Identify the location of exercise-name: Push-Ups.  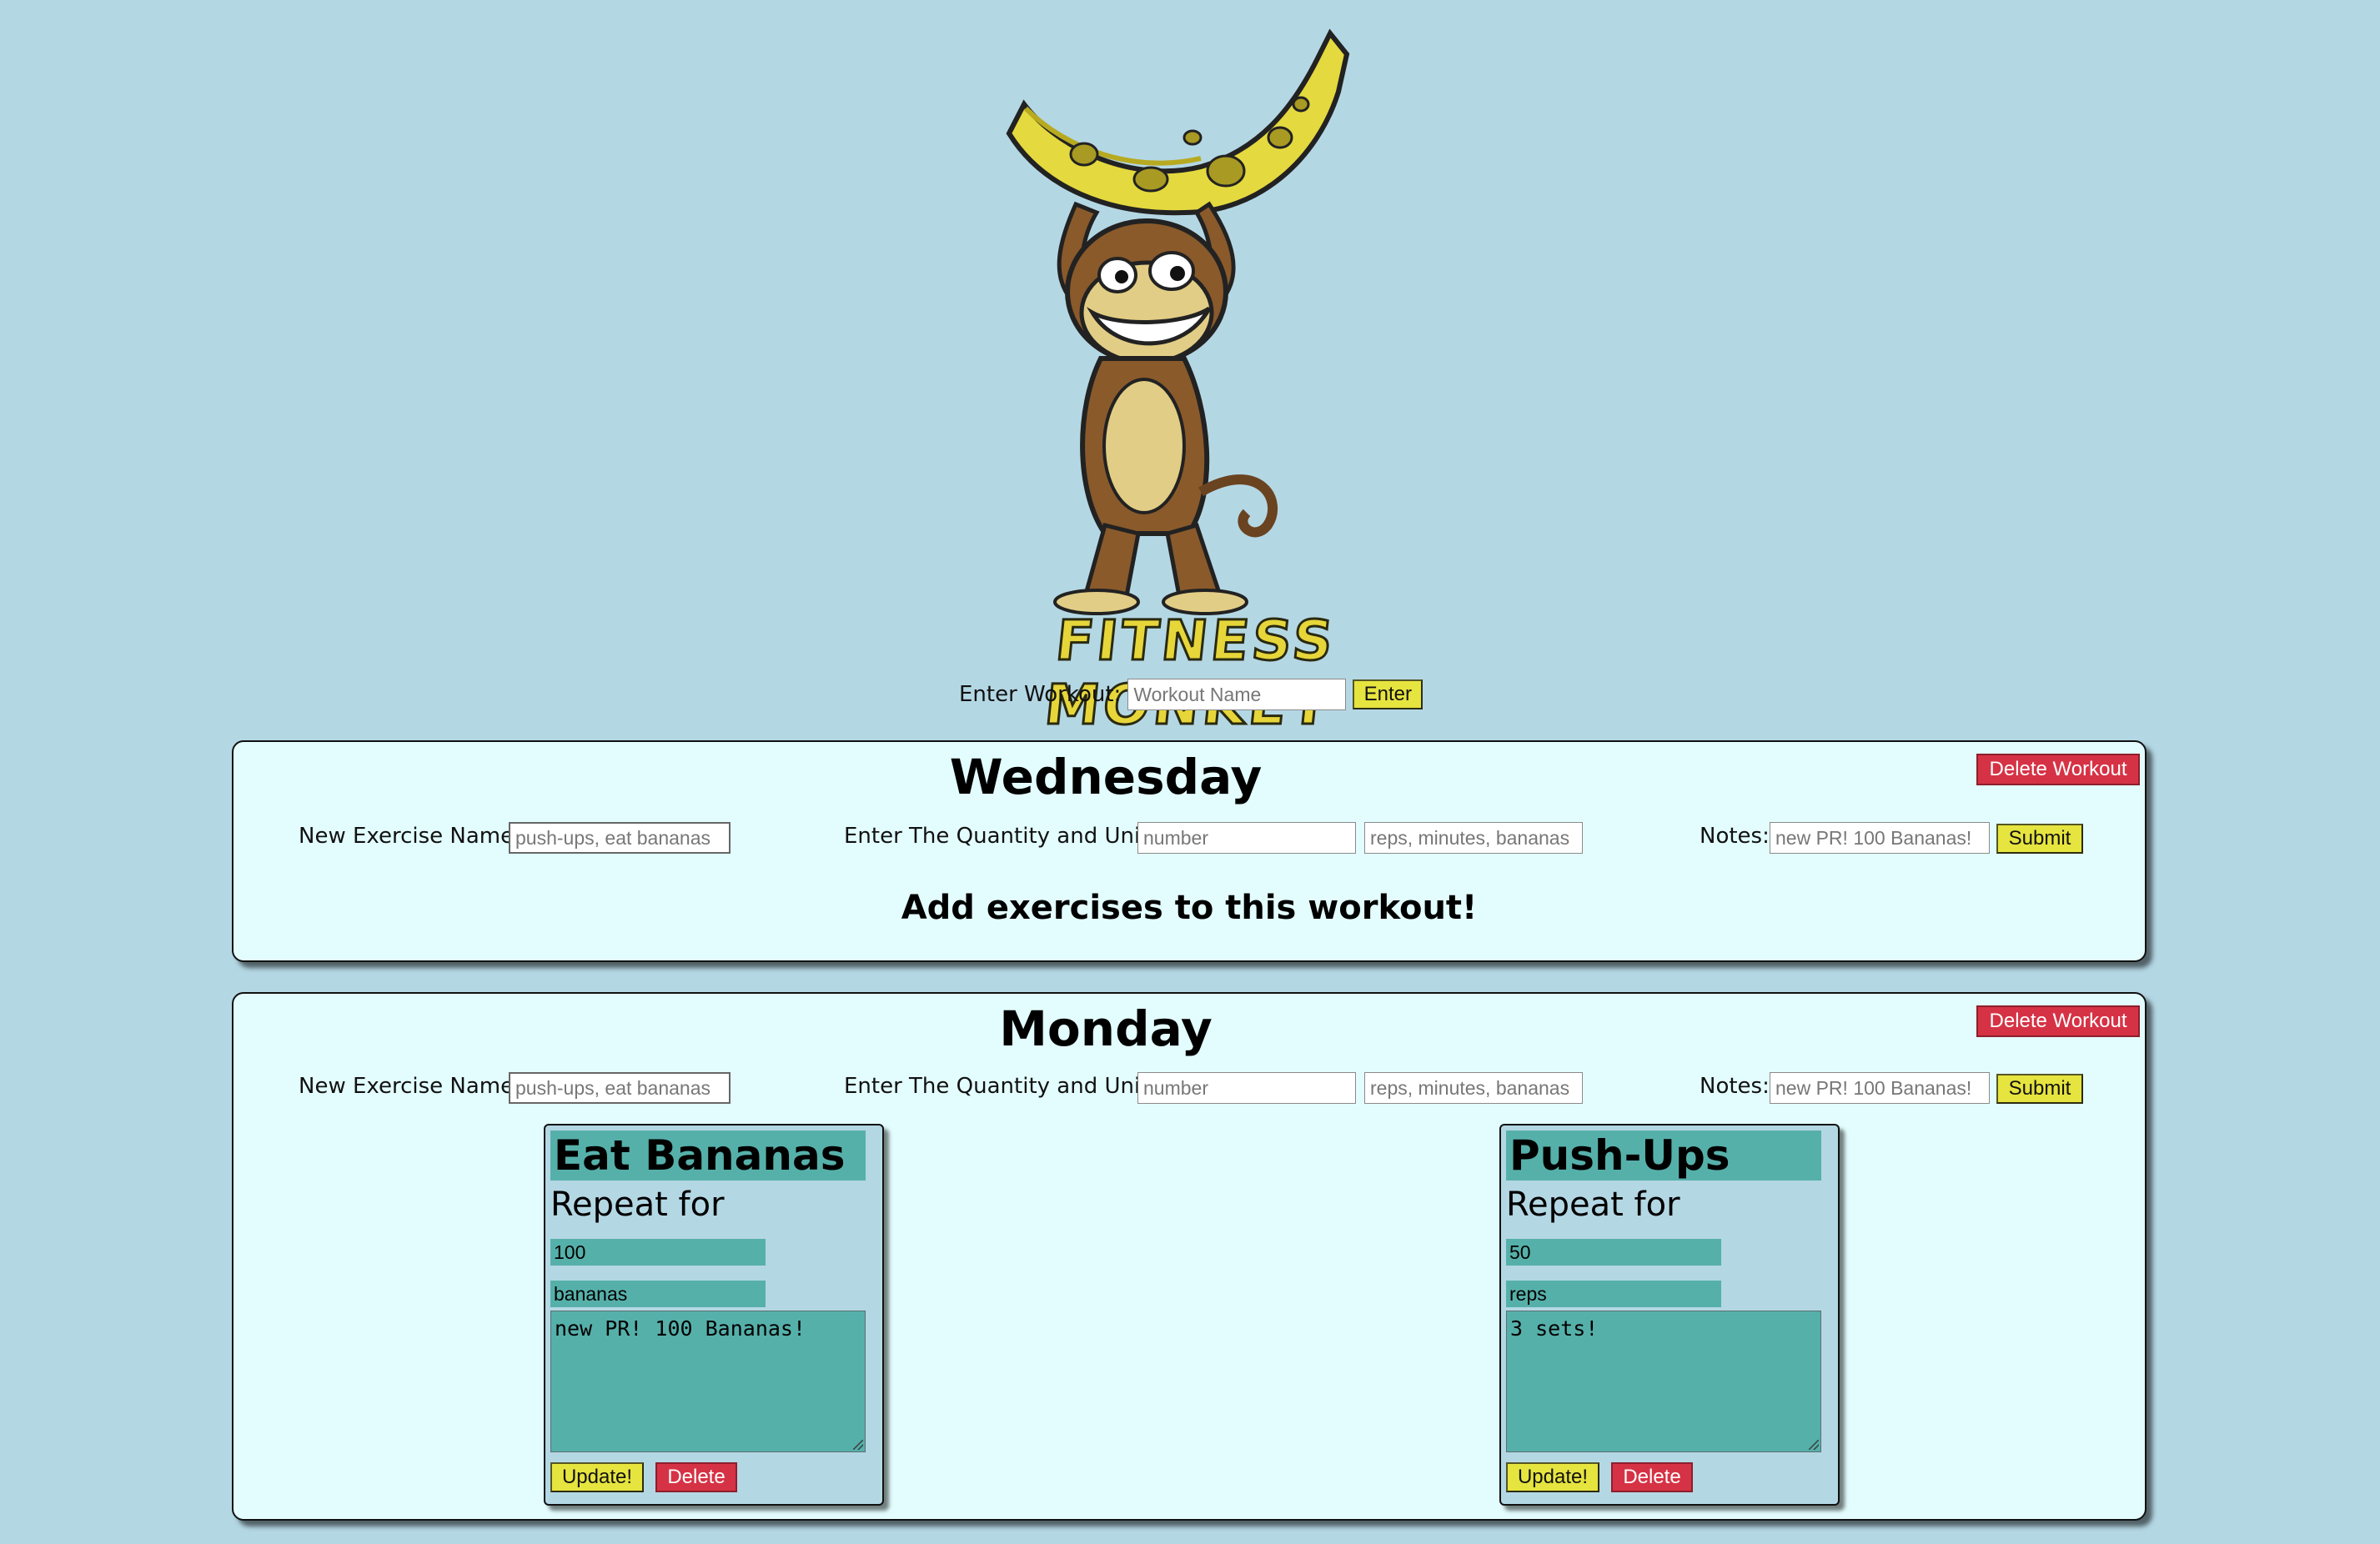
(1664, 1155).